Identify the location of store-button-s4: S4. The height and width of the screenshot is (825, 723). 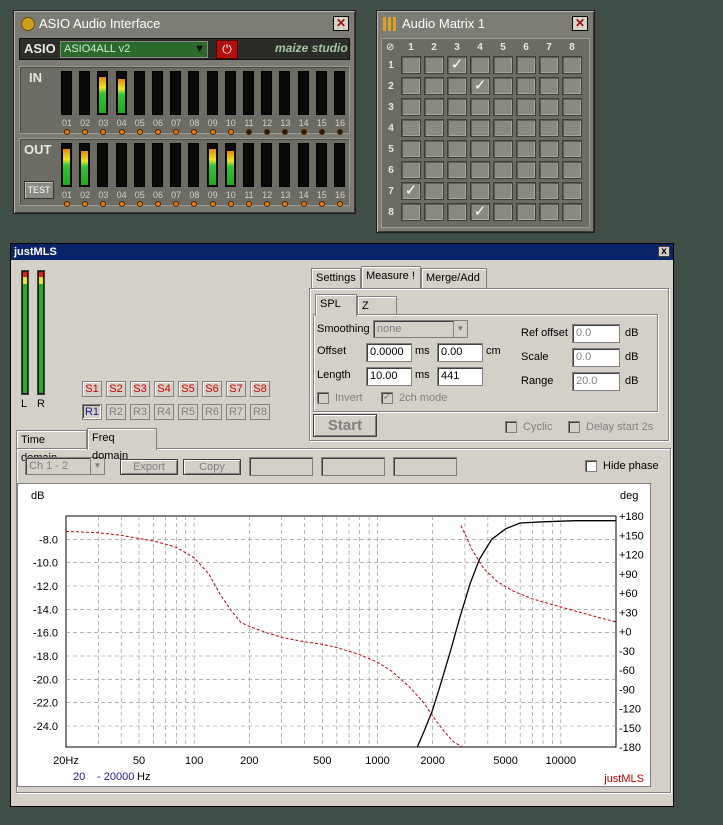
(164, 389).